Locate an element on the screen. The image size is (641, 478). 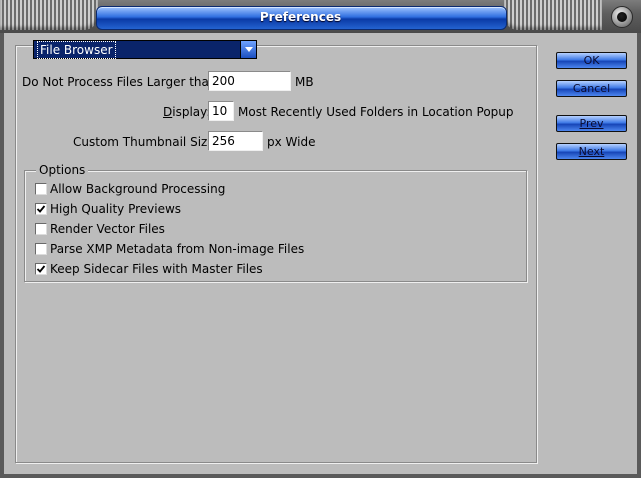
title-bar: Preferences is located at coordinates (320, 16).